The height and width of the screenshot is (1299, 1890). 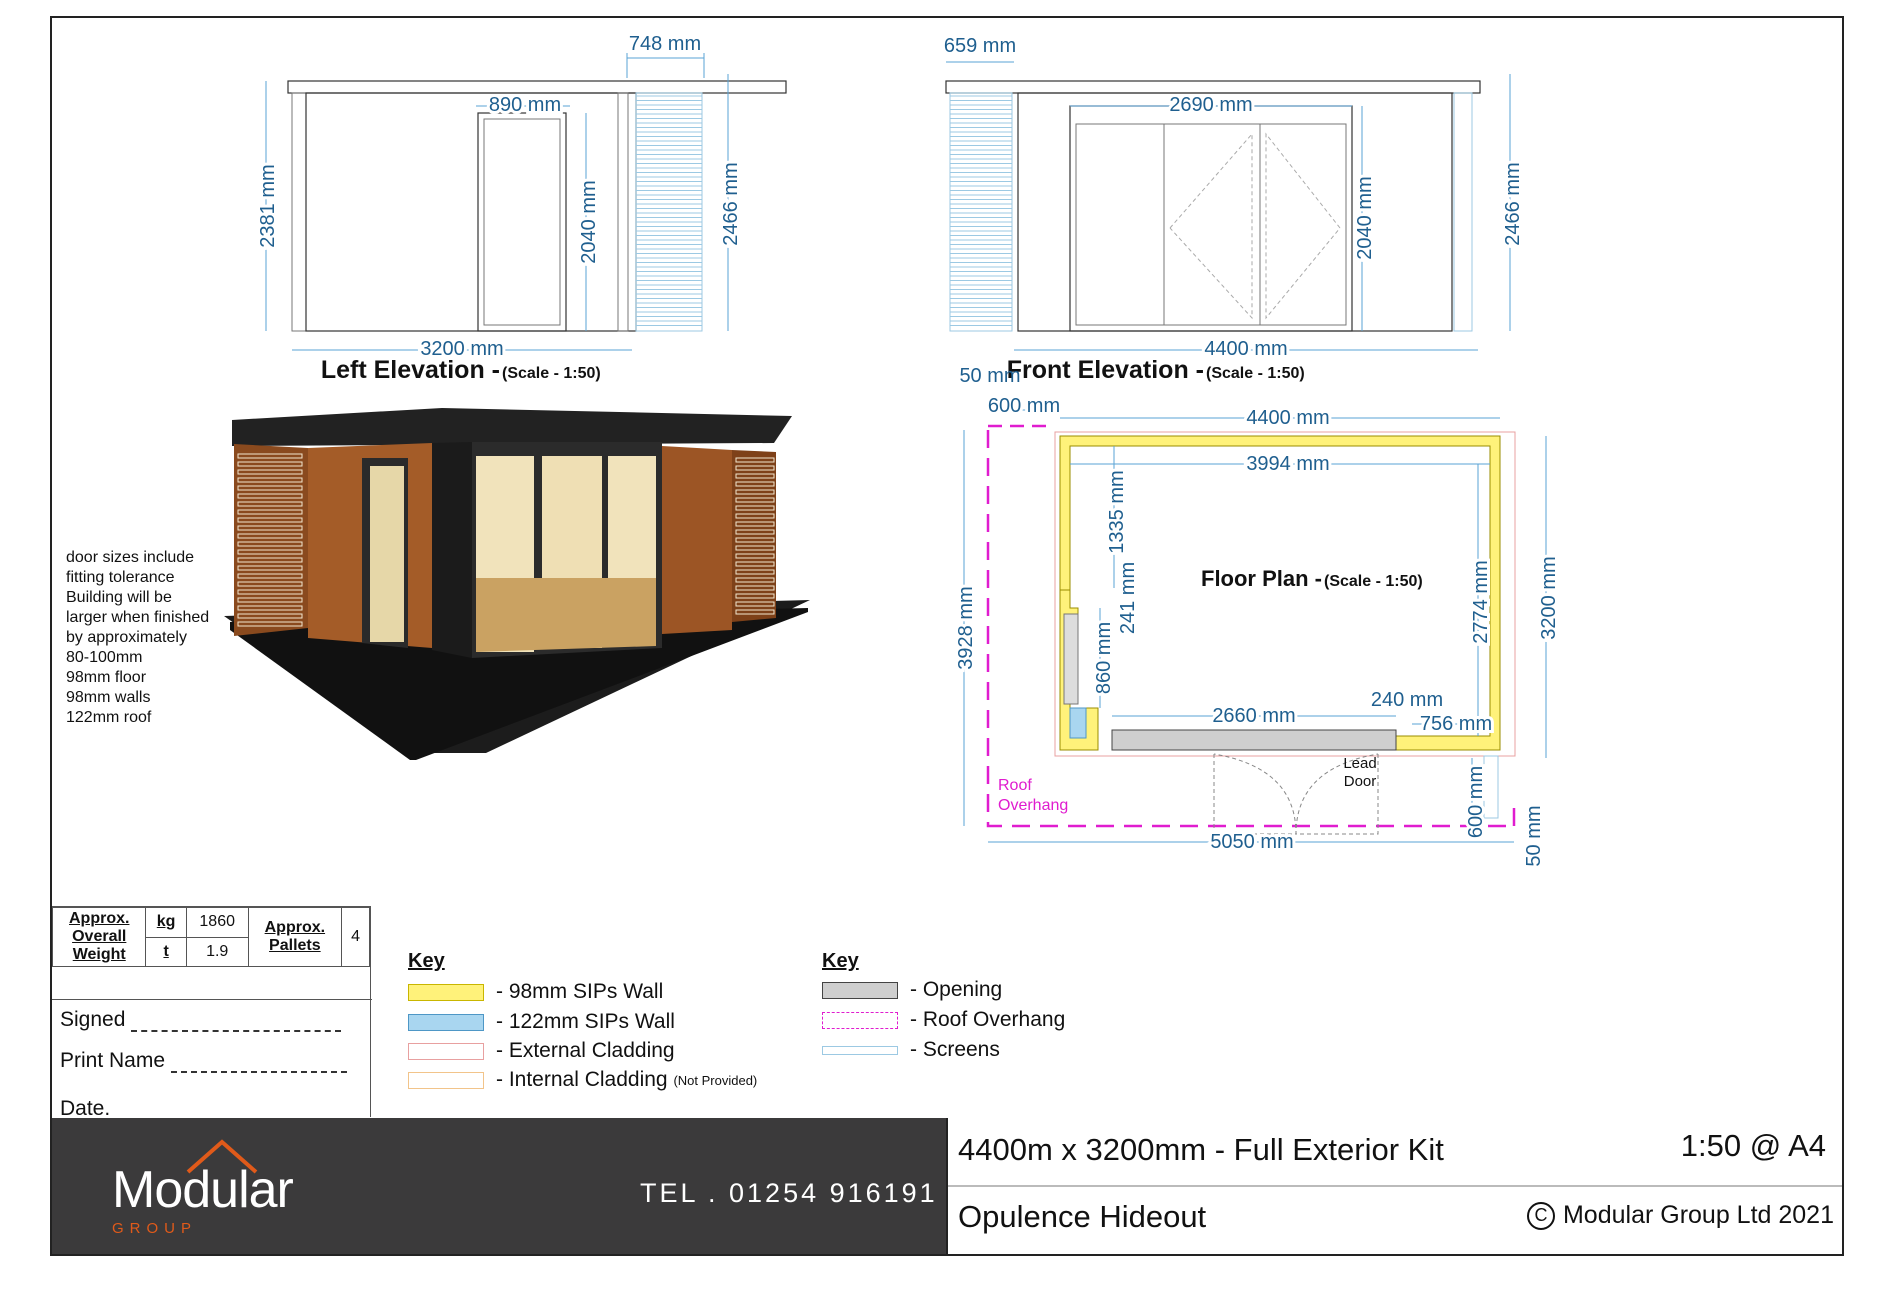 I want to click on key-label-screens: - Screens, so click(x=955, y=1049).